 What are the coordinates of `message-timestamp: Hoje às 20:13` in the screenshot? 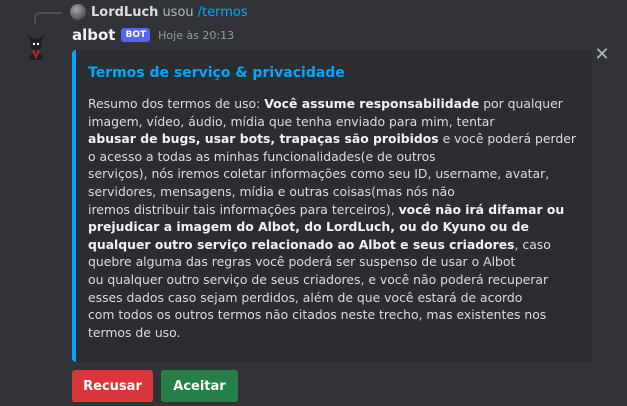 It's located at (196, 35).